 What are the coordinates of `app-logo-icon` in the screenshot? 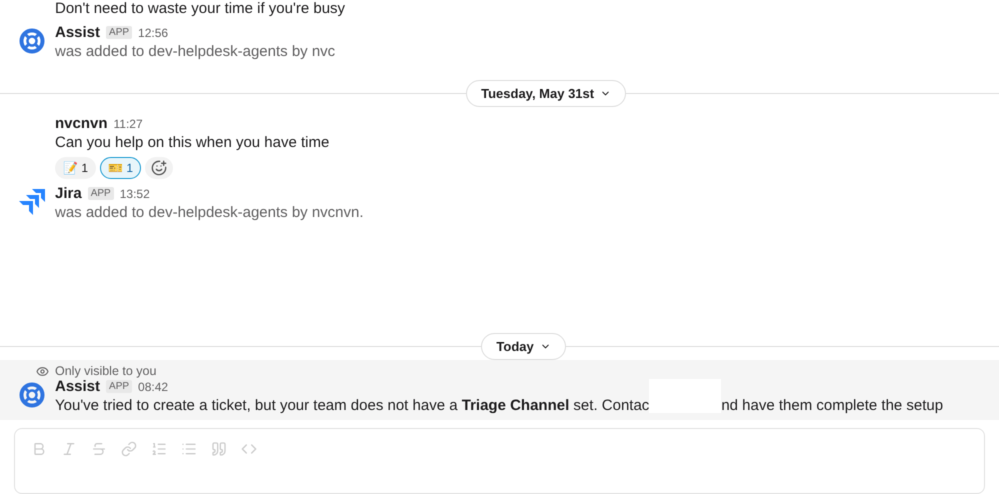 It's located at (32, 202).